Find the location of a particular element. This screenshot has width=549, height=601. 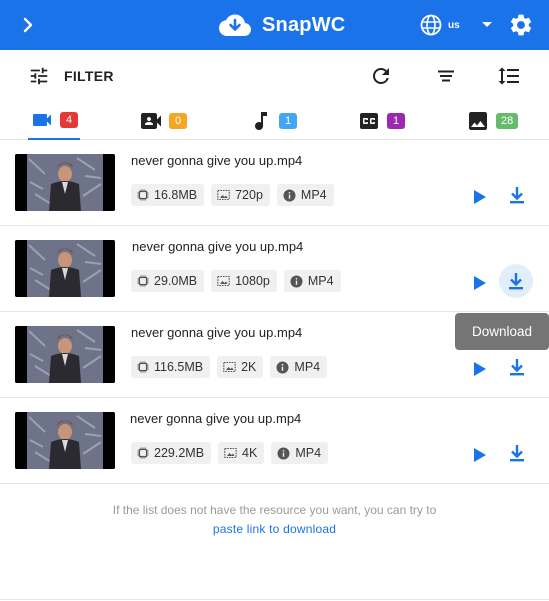

size-chip: 29.0MB is located at coordinates (168, 281).